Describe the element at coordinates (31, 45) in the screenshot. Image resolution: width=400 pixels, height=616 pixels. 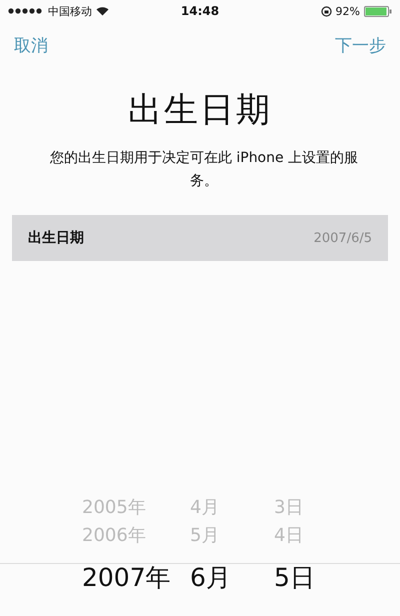
I see `cancel-button: 取消` at that location.